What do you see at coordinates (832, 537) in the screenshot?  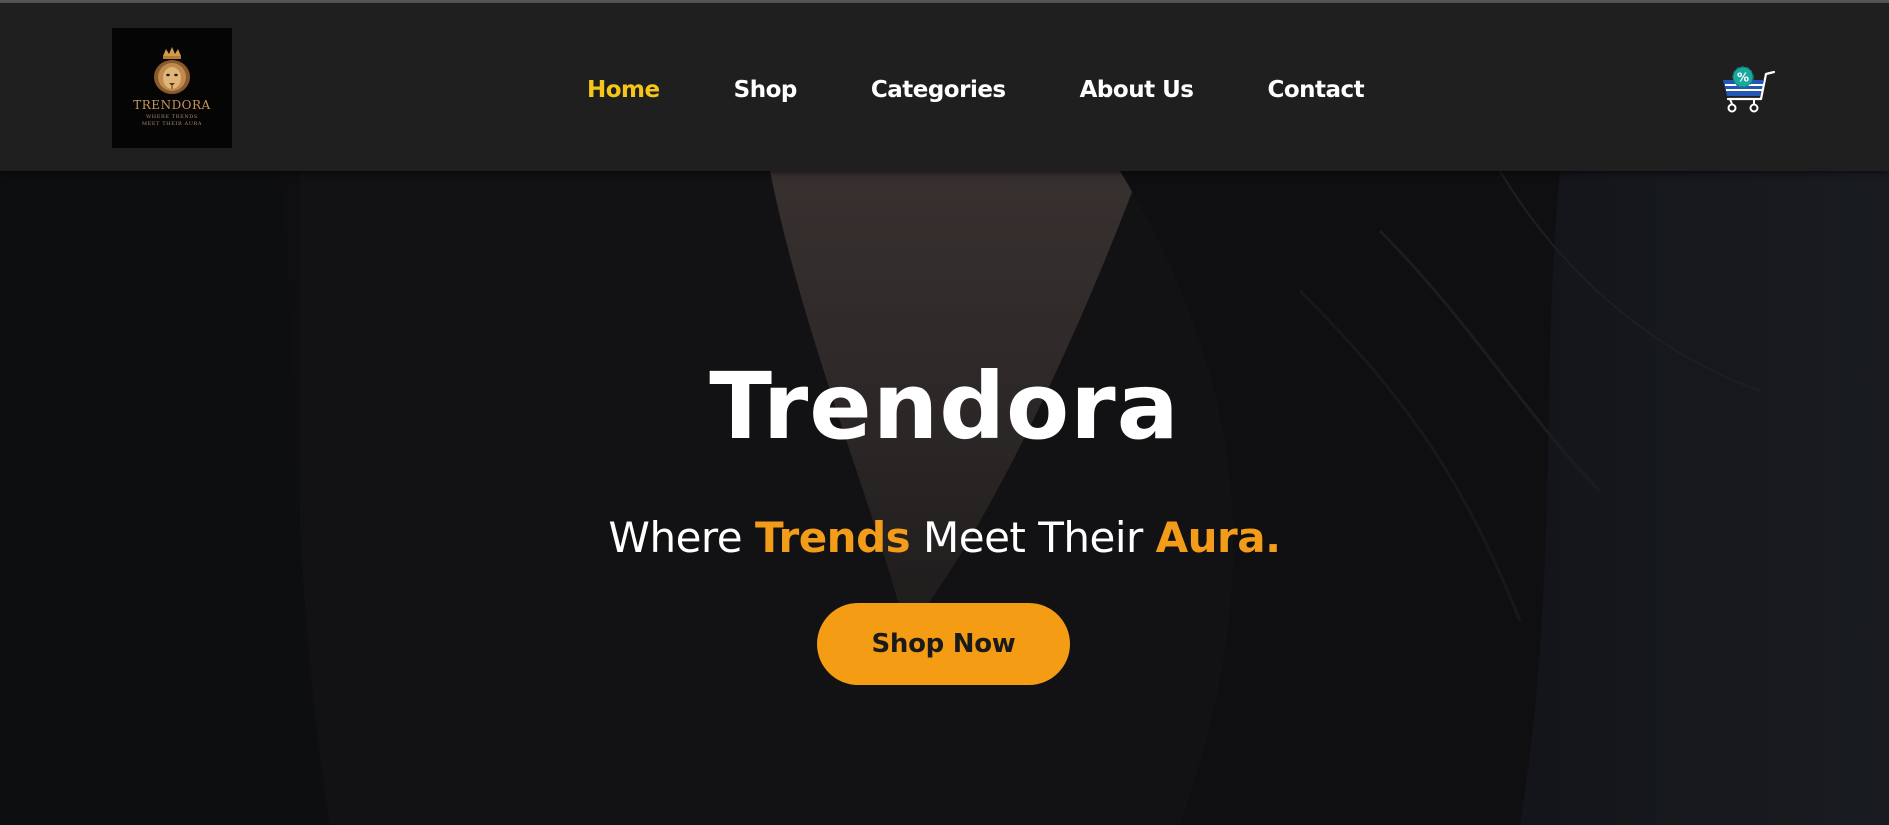 I see `hero-subtitle-highlight-trends: Trends` at bounding box center [832, 537].